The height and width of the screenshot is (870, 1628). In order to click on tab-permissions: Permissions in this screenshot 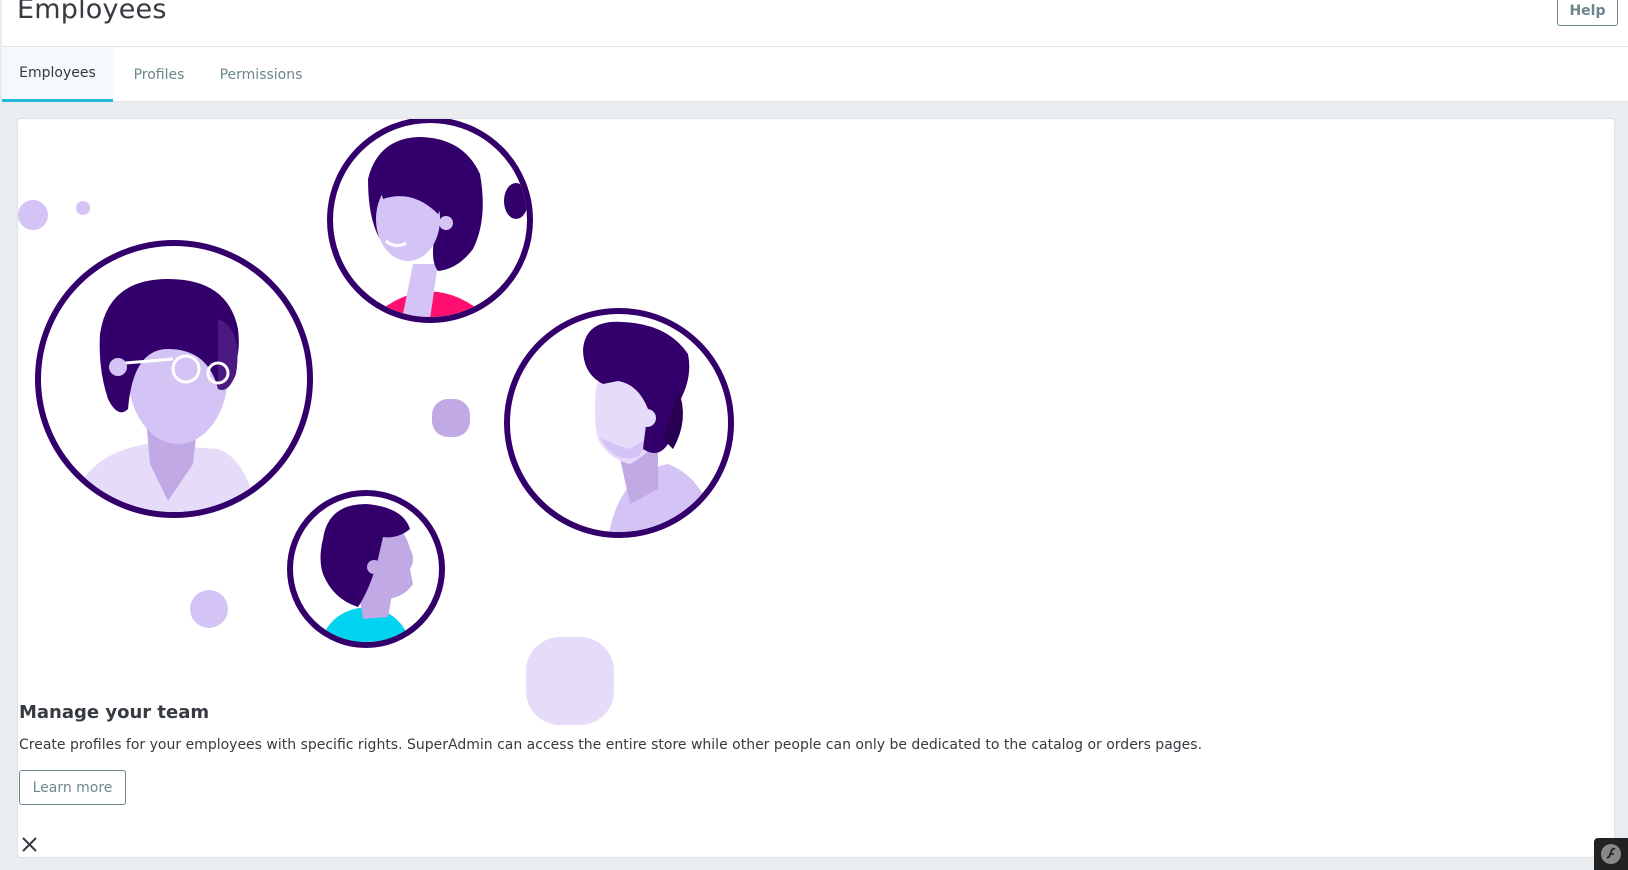, I will do `click(261, 74)`.